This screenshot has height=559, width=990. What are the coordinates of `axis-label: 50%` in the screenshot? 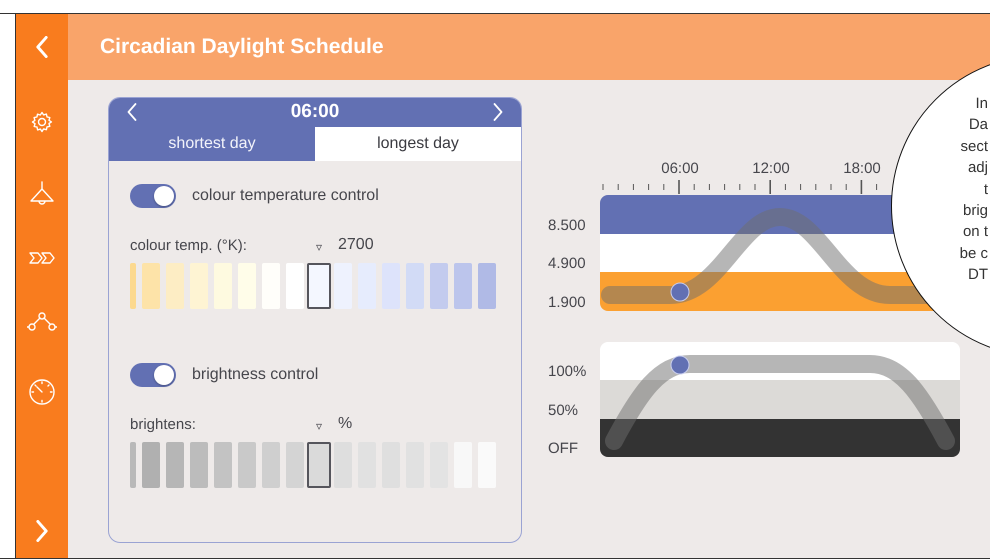 It's located at (563, 410).